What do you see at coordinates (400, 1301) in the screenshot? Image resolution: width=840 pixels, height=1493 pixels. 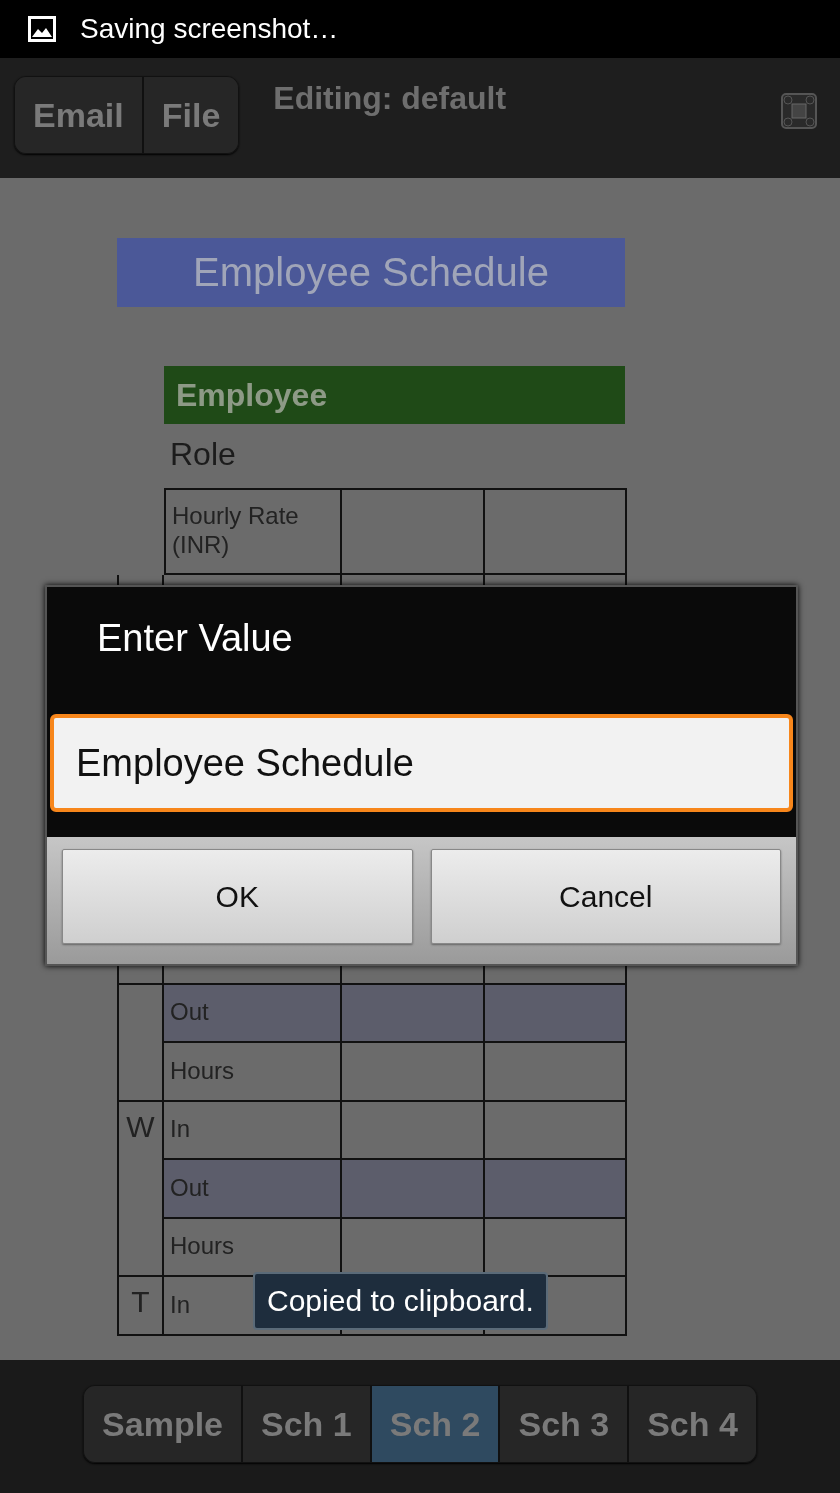 I see `toast: Copied to clipboard.` at bounding box center [400, 1301].